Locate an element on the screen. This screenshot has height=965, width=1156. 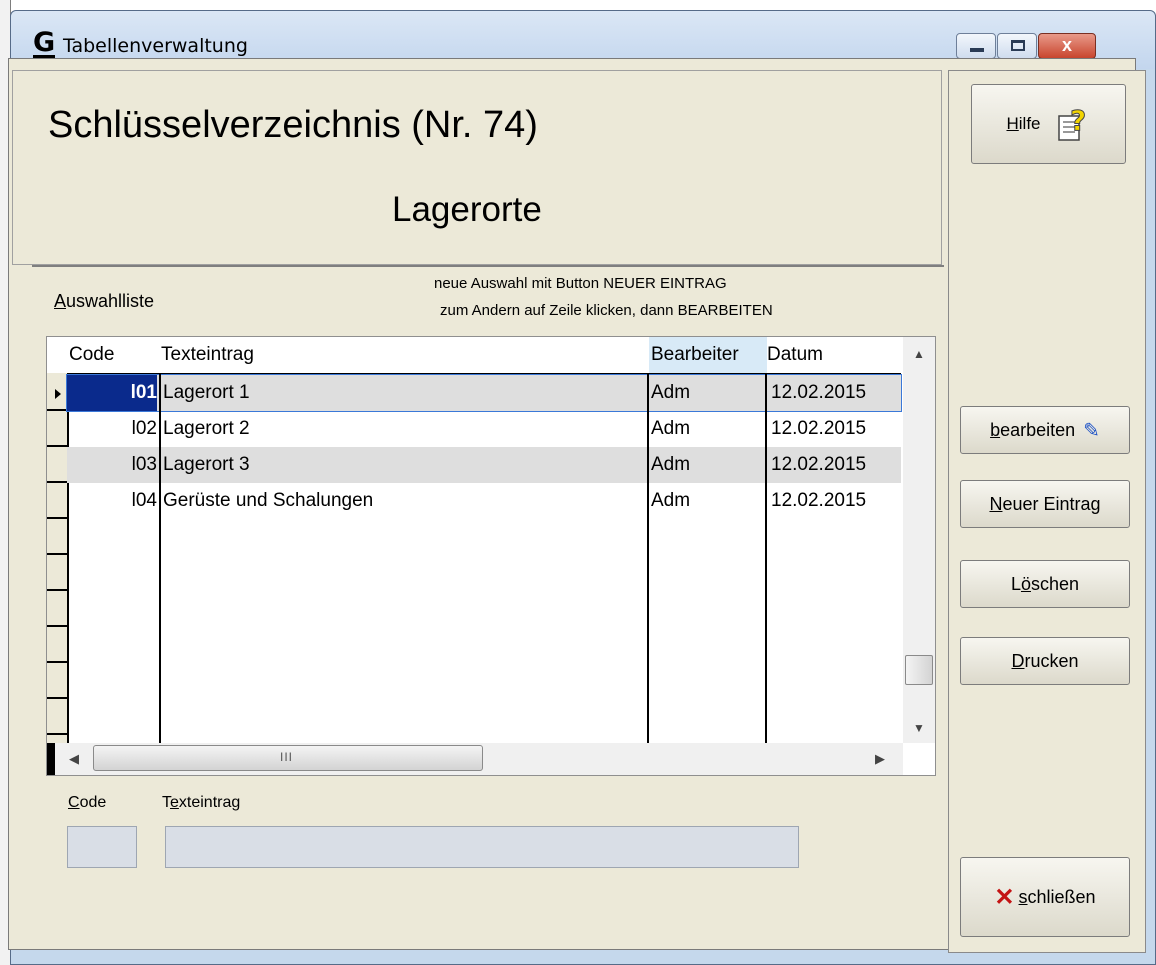
code-field is located at coordinates (102, 847).